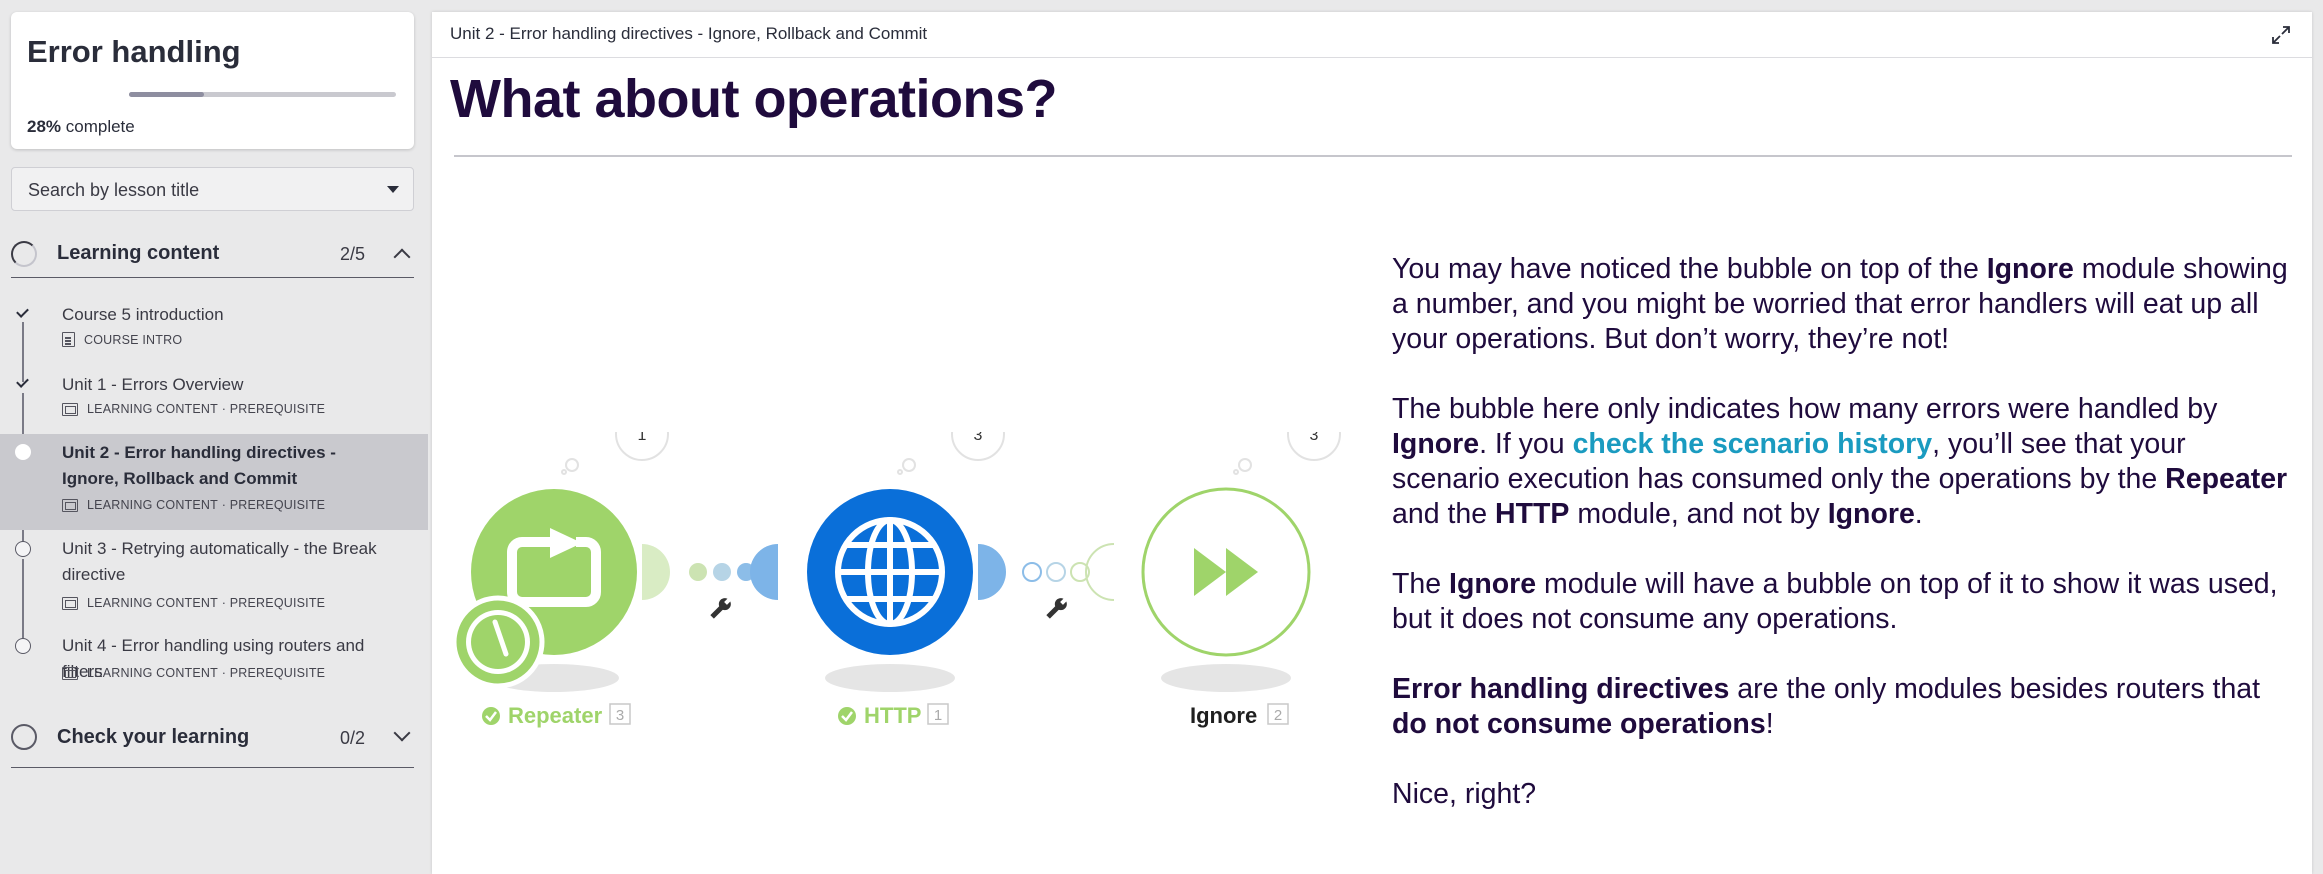  What do you see at coordinates (1278, 715) in the screenshot?
I see `ignore-module-id: 2` at bounding box center [1278, 715].